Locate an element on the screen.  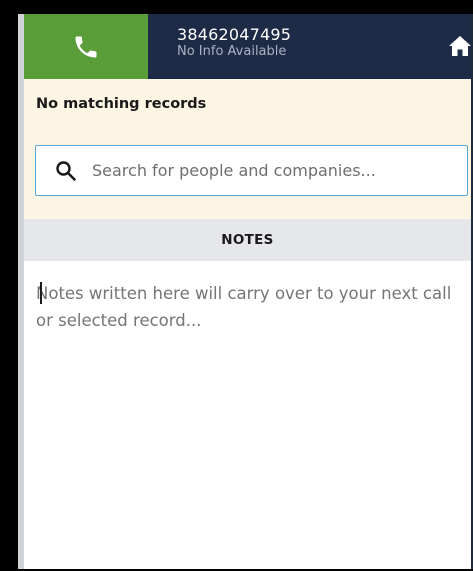
search-box is located at coordinates (251, 170).